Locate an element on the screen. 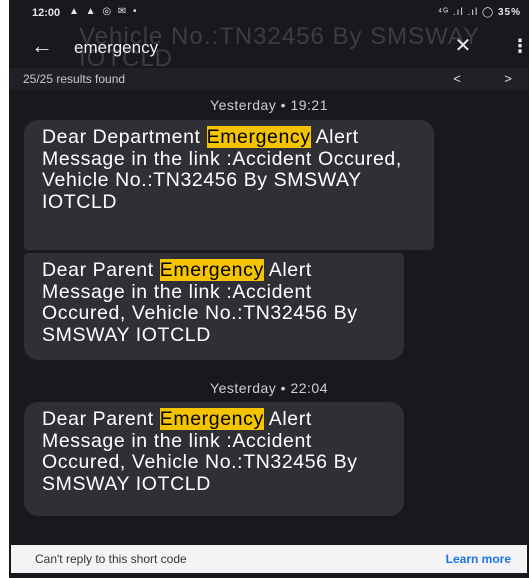 The height and width of the screenshot is (578, 531). status-time: 12:00 is located at coordinates (46, 13).